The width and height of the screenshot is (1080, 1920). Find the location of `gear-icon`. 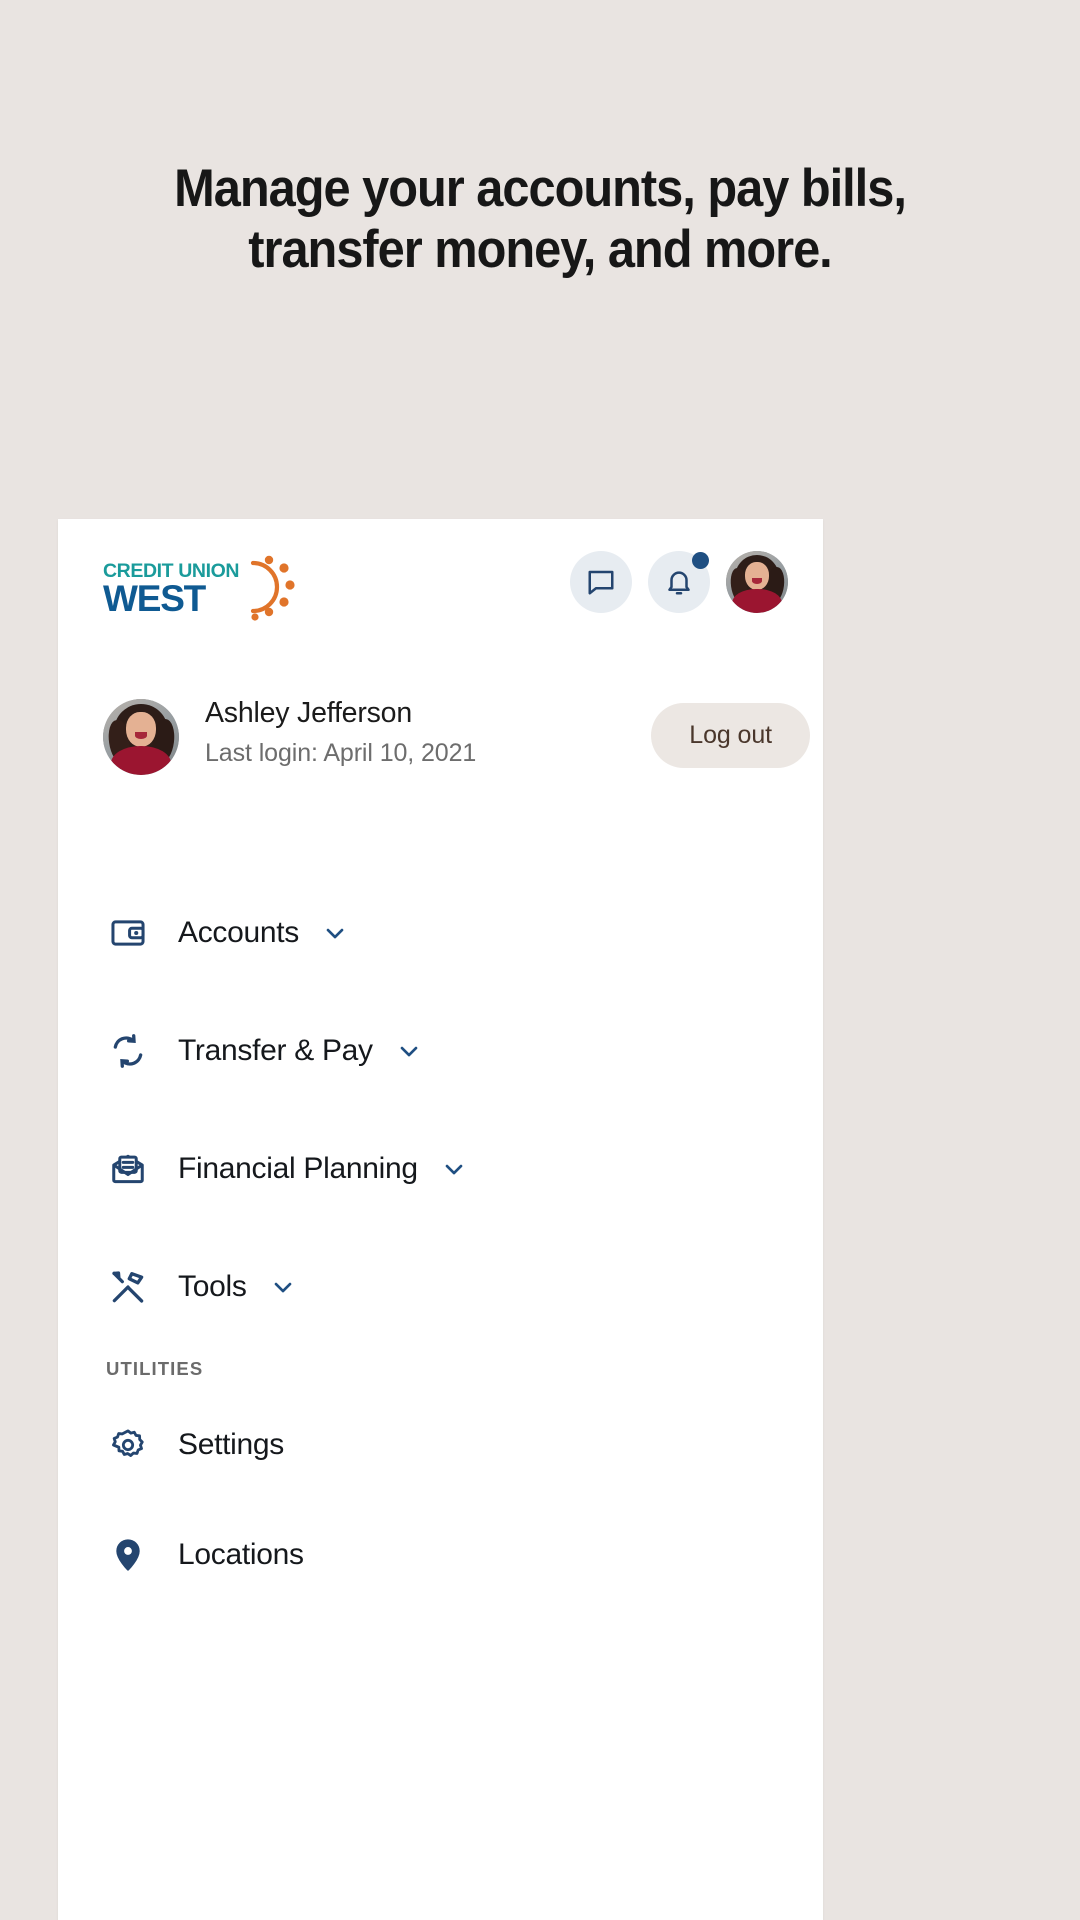

gear-icon is located at coordinates (128, 1445).